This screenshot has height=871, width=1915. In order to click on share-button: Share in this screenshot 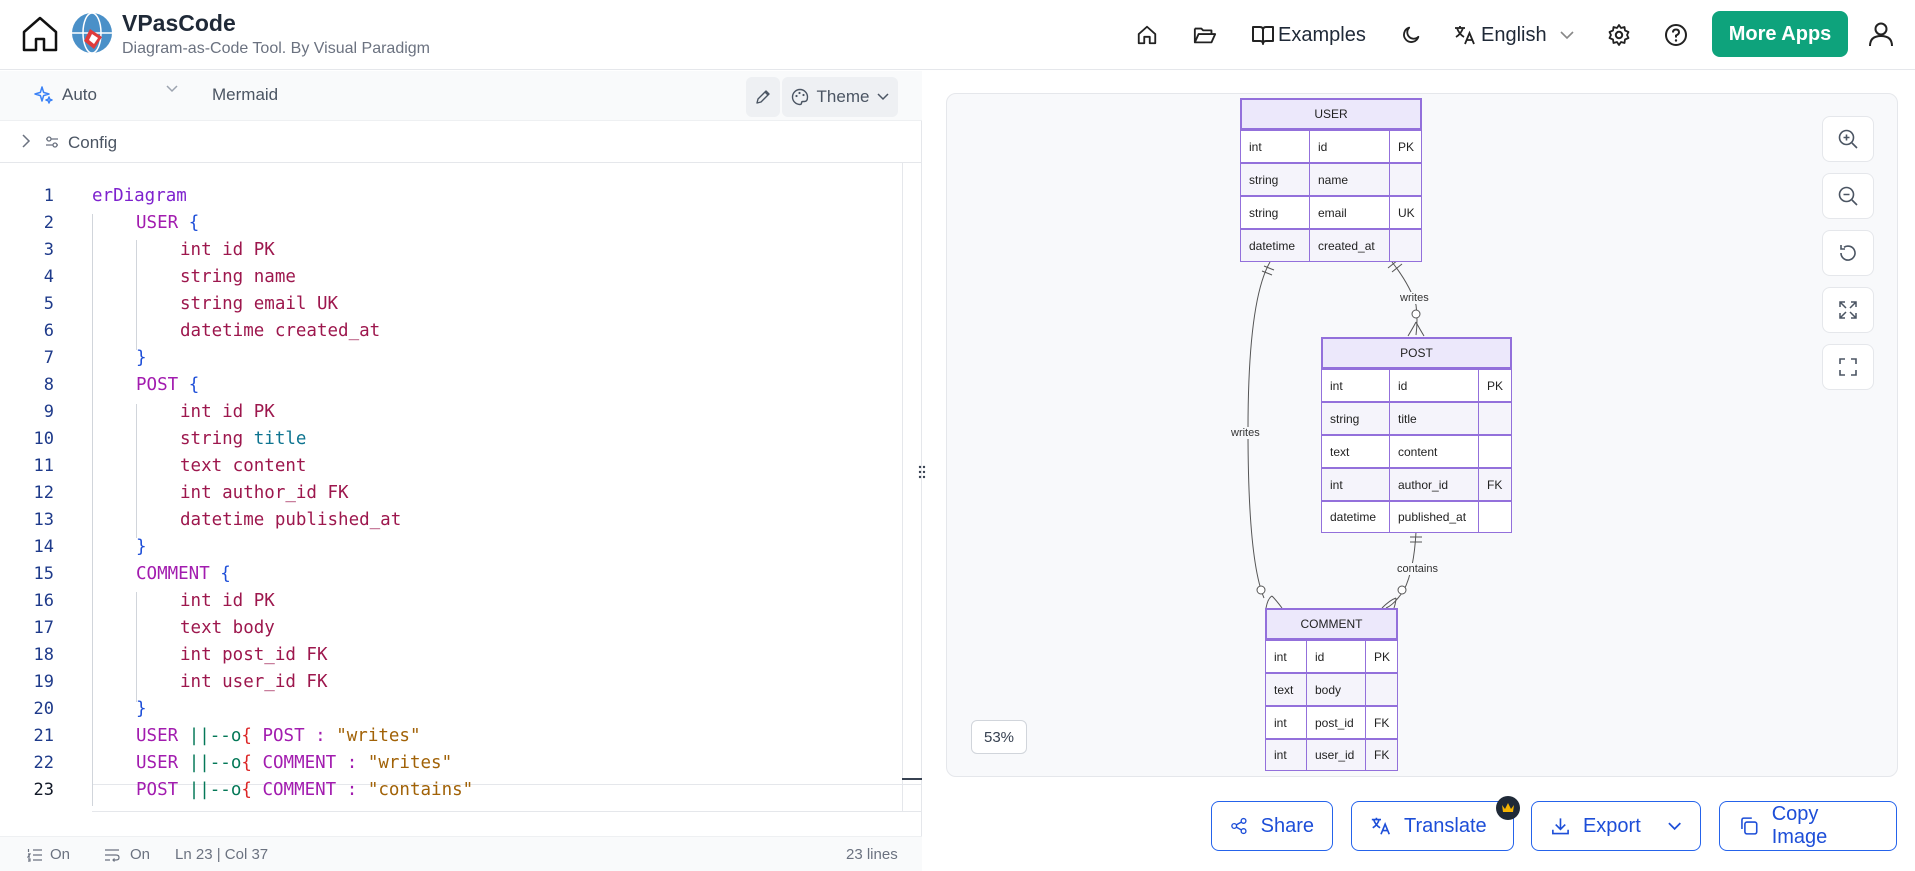, I will do `click(1272, 826)`.